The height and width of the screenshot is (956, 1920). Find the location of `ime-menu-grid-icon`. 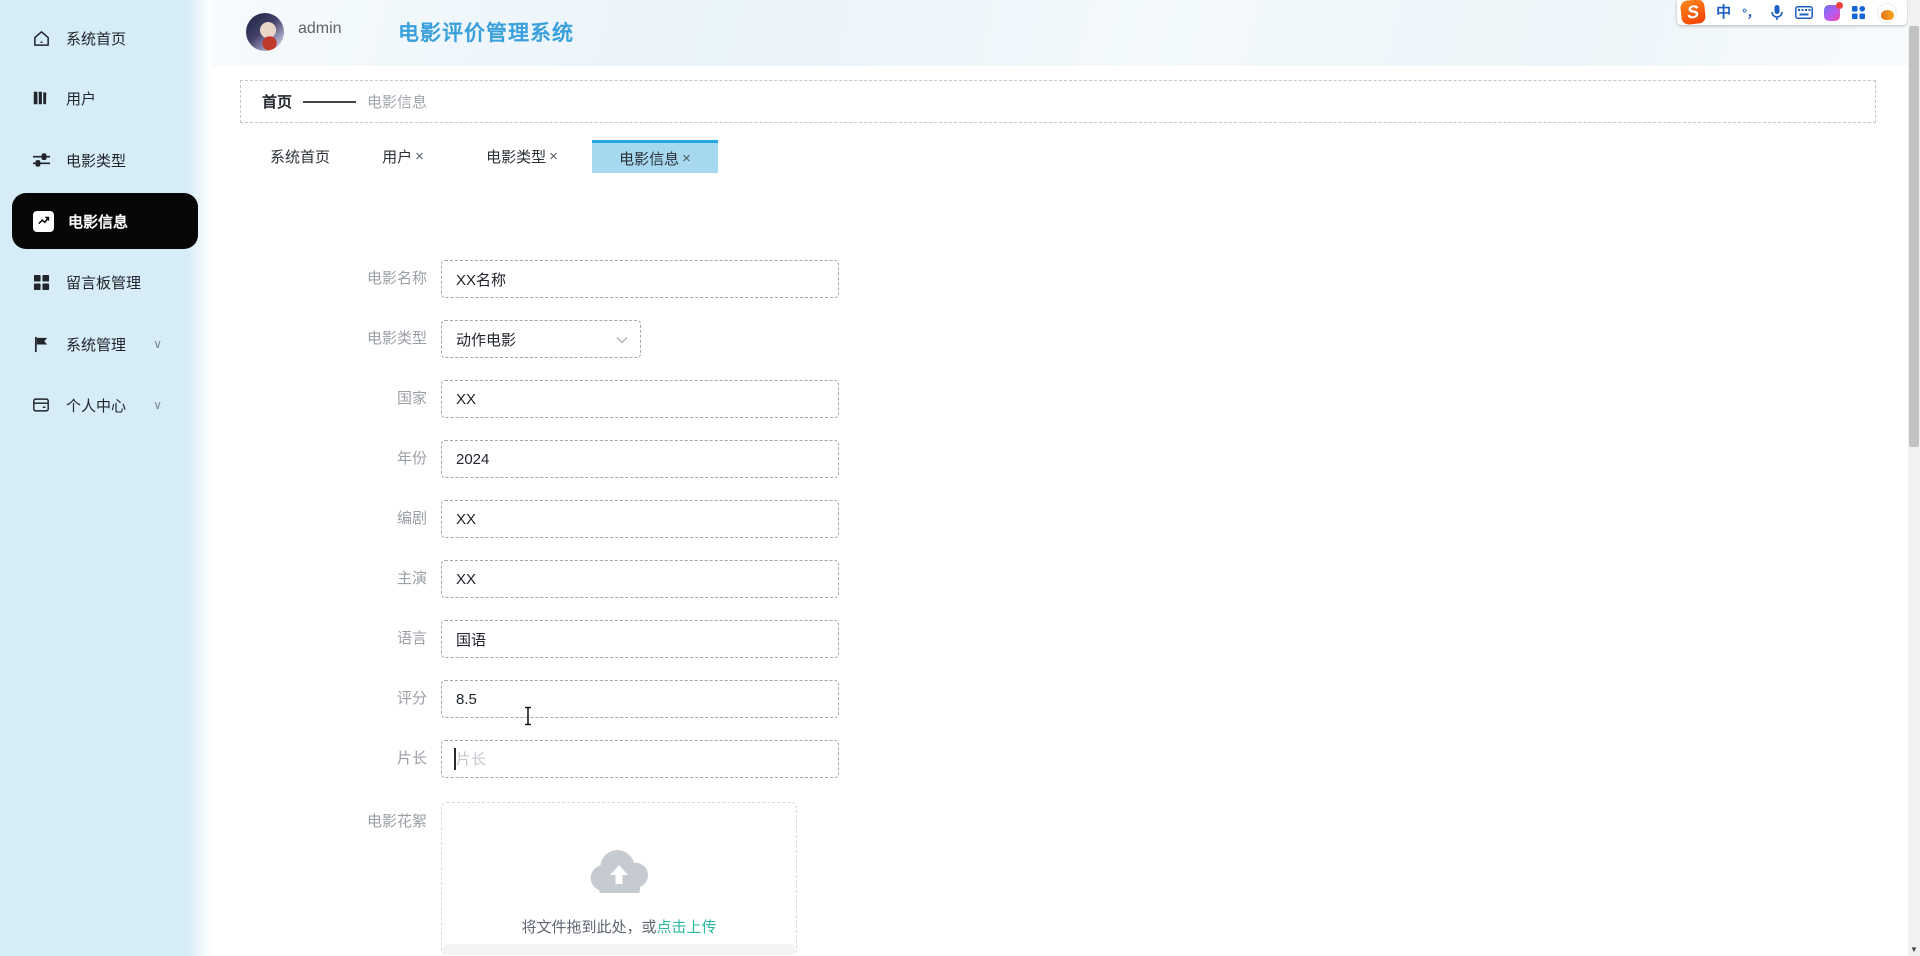

ime-menu-grid-icon is located at coordinates (1858, 12).